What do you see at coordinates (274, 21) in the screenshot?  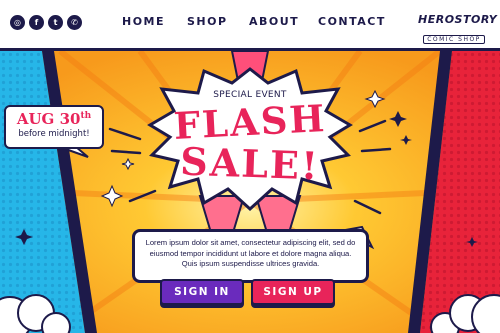 I see `nav-about: ABOUT` at bounding box center [274, 21].